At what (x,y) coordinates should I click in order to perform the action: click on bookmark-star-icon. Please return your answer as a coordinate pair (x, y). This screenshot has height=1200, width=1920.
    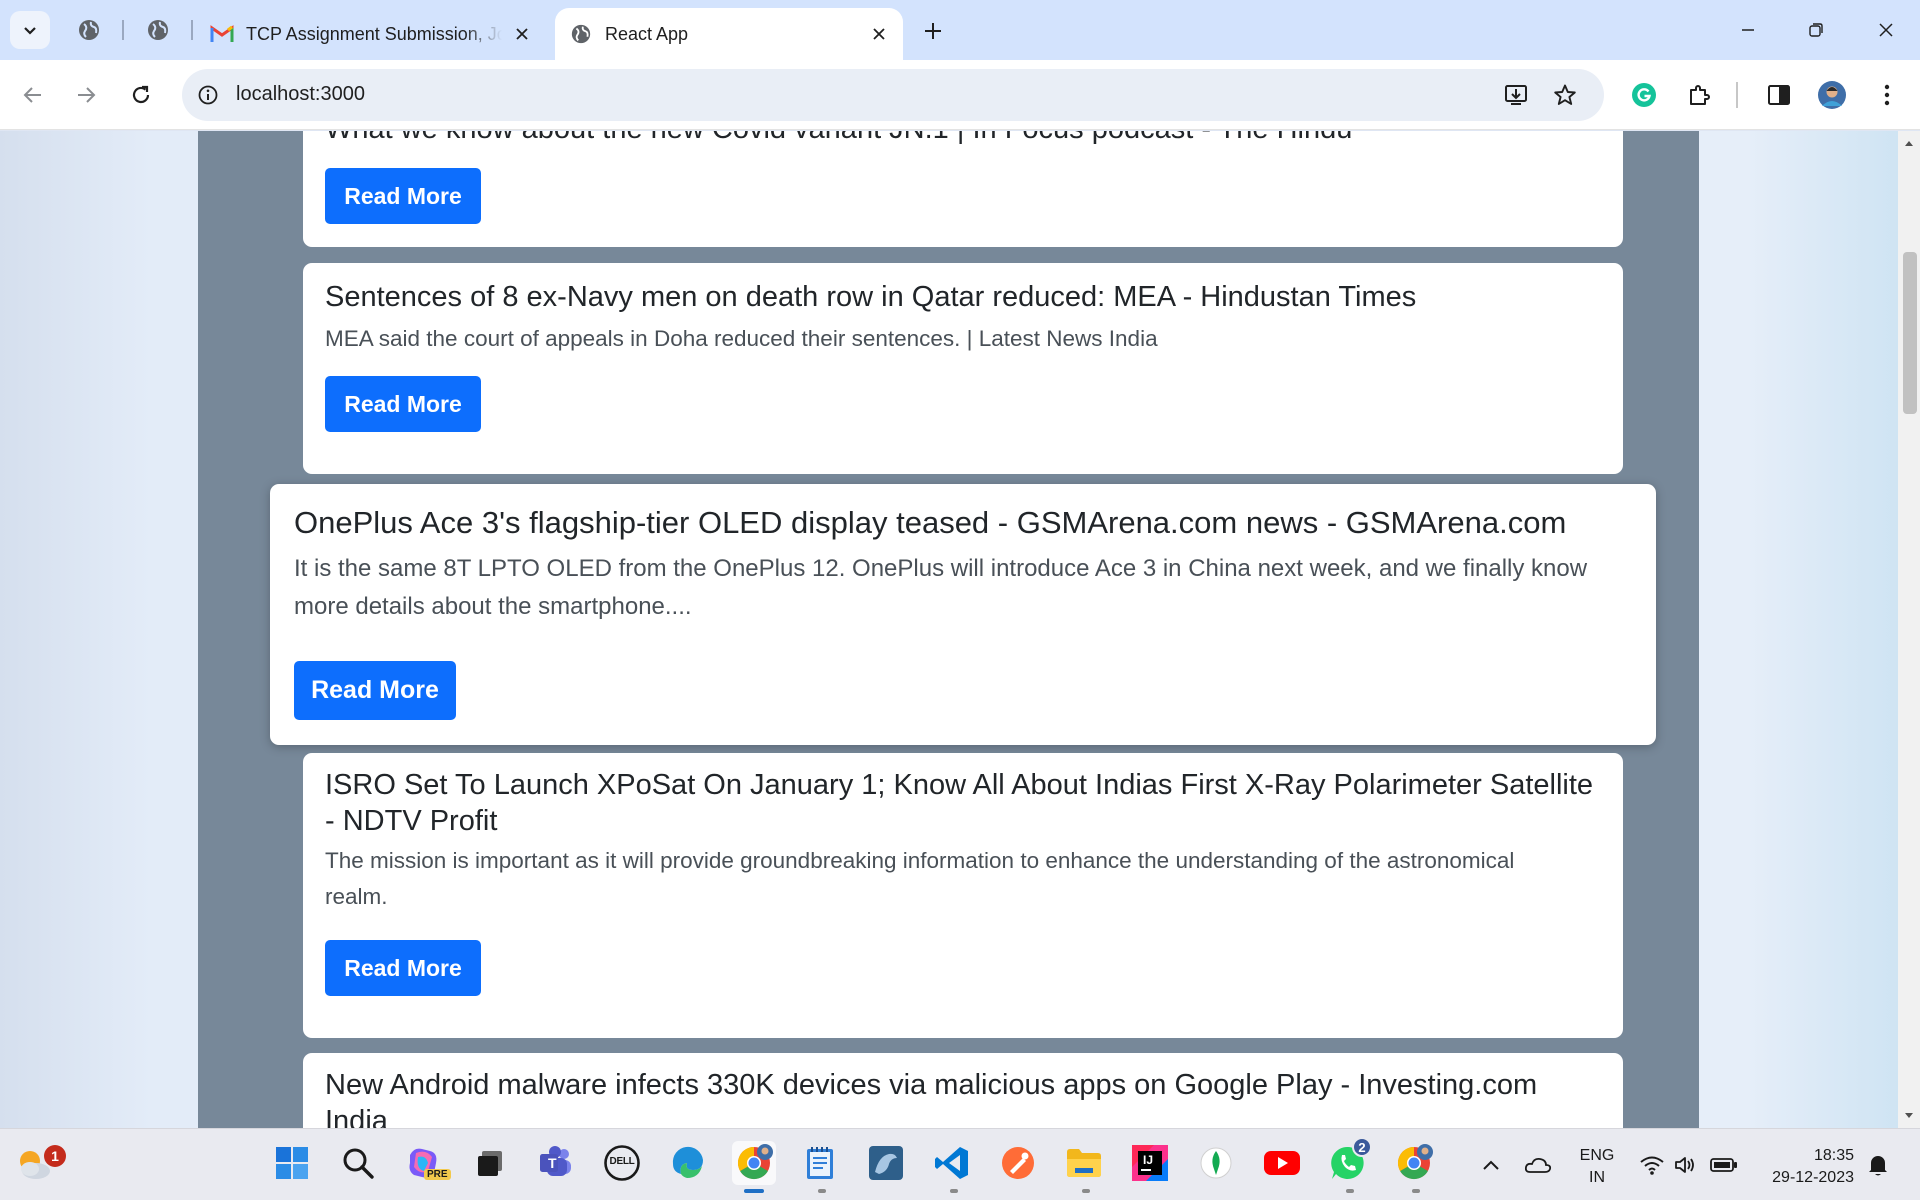
    Looking at the image, I should click on (1565, 95).